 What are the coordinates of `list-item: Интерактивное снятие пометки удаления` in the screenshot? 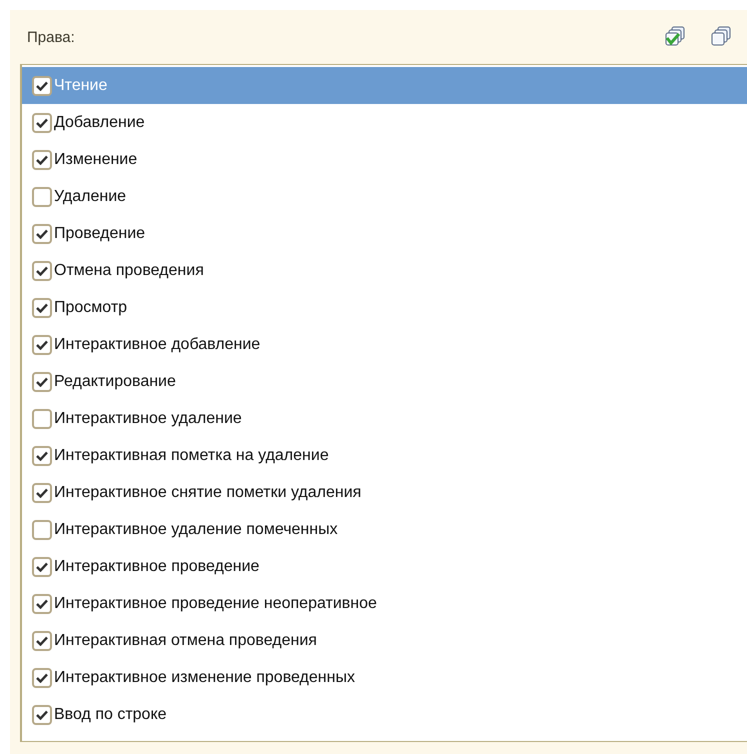 It's located at (384, 492).